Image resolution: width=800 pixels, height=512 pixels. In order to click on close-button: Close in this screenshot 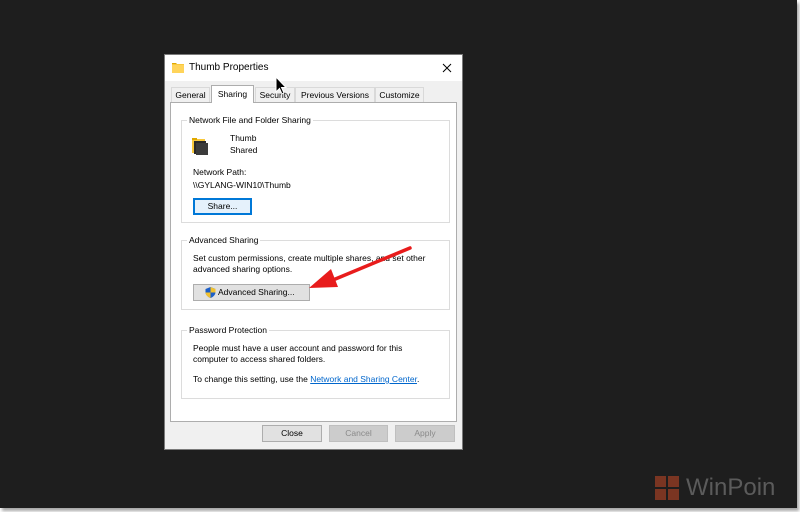, I will do `click(292, 433)`.